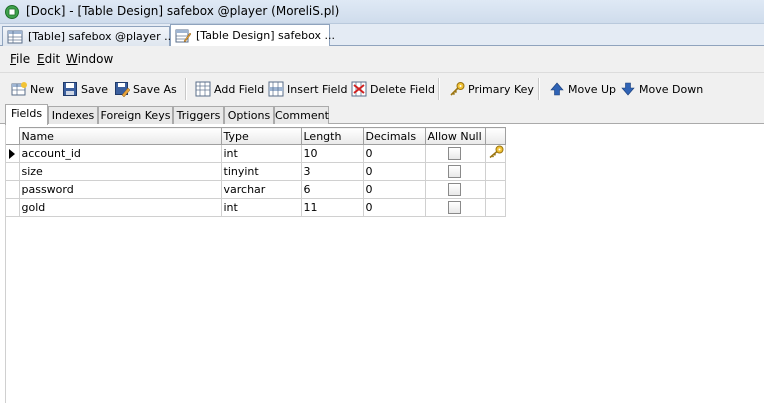 Image resolution: width=764 pixels, height=403 pixels. What do you see at coordinates (13, 136) in the screenshot?
I see `row-indicator-header` at bounding box center [13, 136].